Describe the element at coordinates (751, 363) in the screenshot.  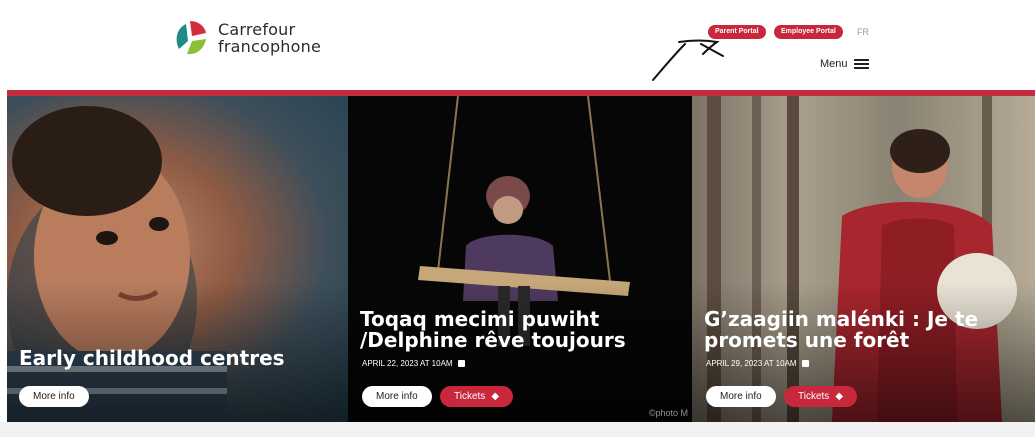
I see `event-date: APRIL 29, 2023 AT 10AM` at that location.